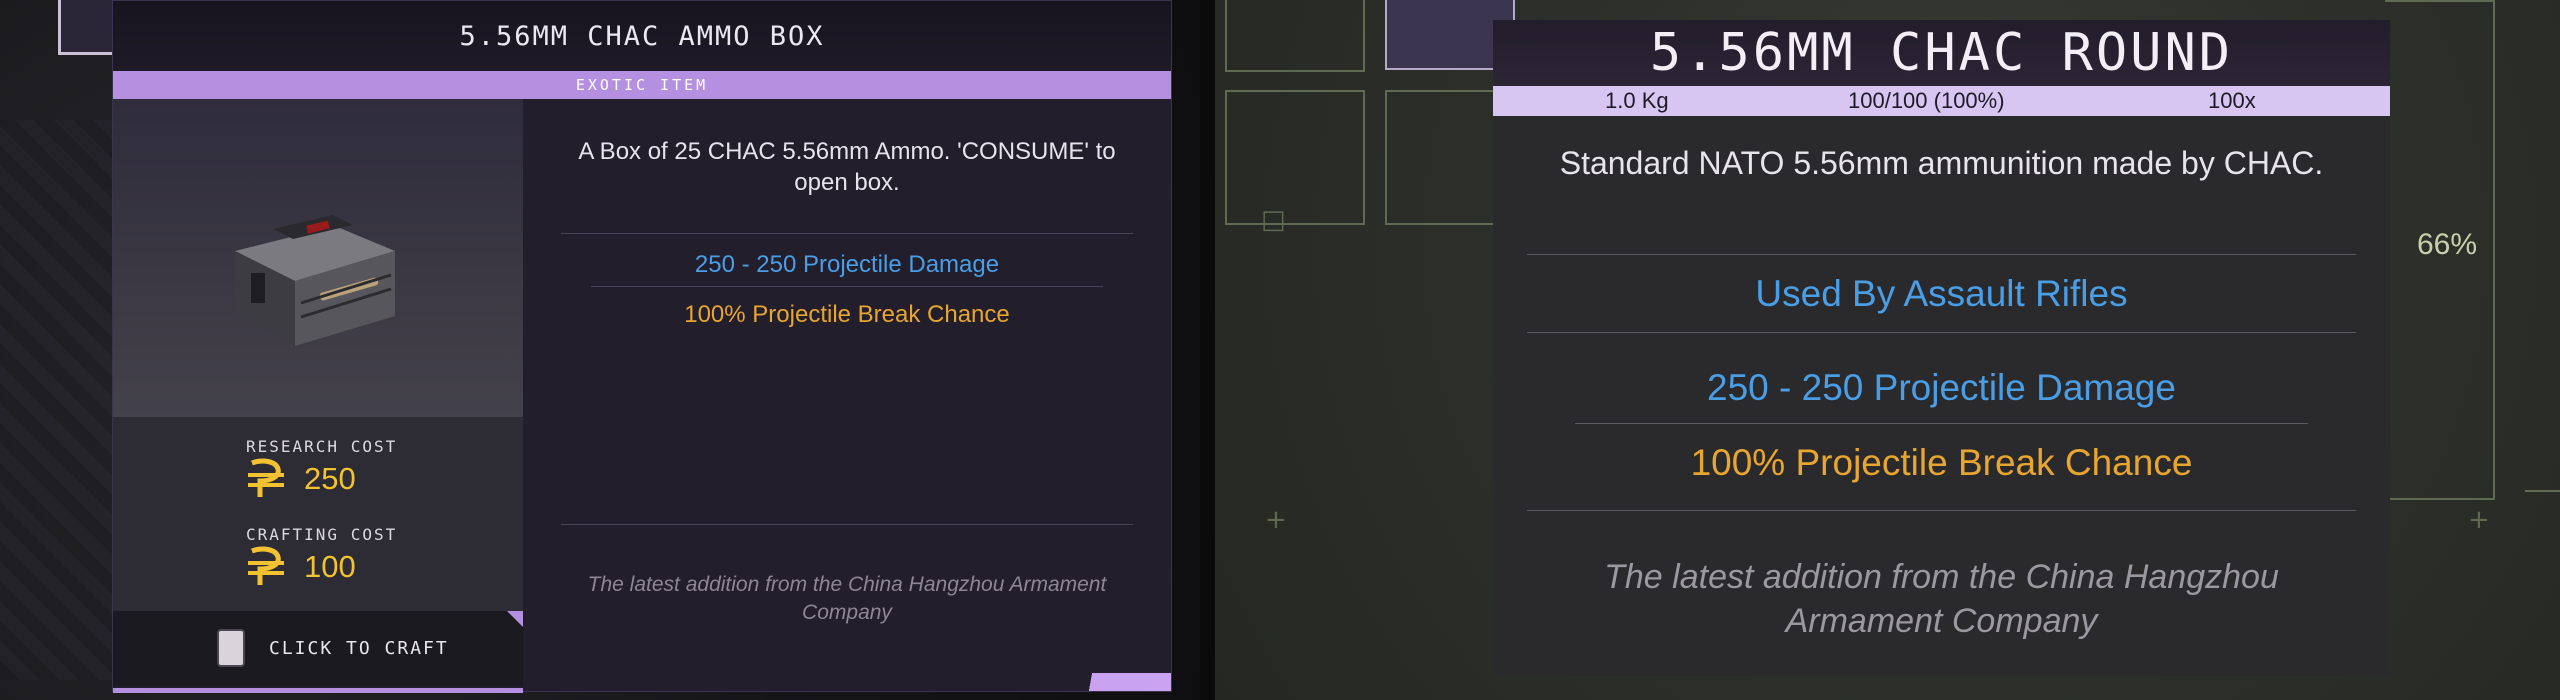 The width and height of the screenshot is (2560, 700). What do you see at coordinates (301, 479) in the screenshot?
I see `research-cost-row: 250` at bounding box center [301, 479].